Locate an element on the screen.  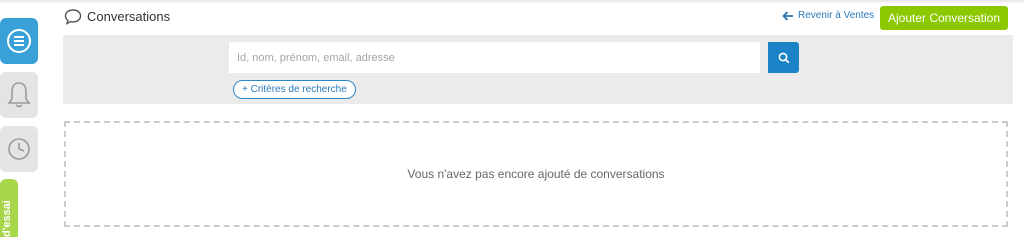
sidebar-menu-button is located at coordinates (19, 41).